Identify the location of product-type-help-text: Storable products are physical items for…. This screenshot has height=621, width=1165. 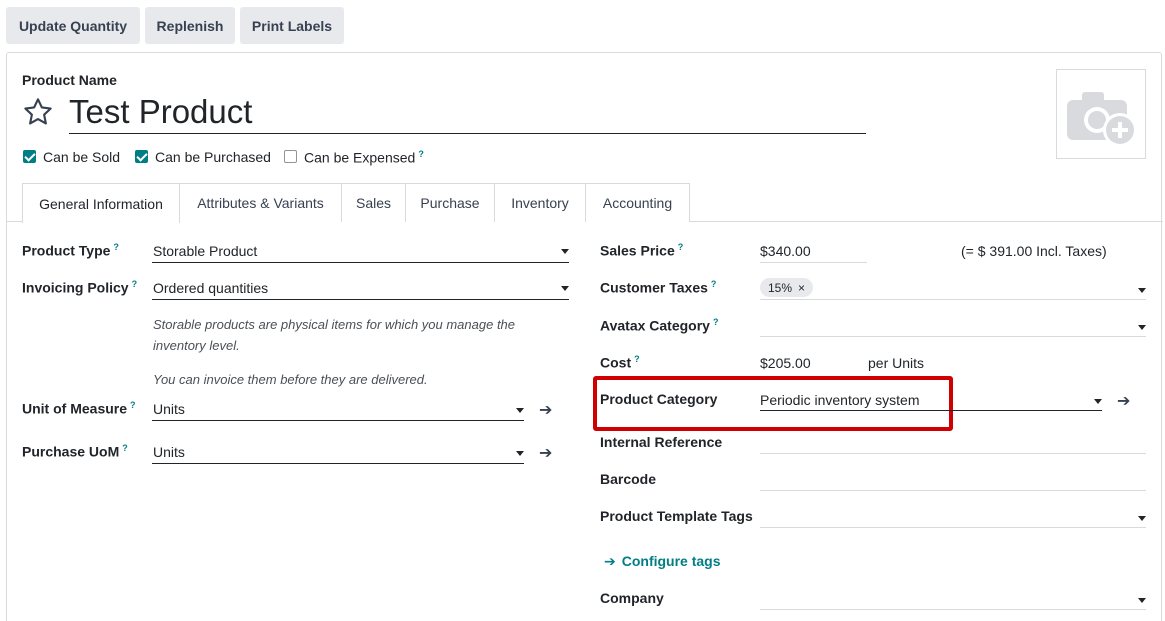
(334, 335).